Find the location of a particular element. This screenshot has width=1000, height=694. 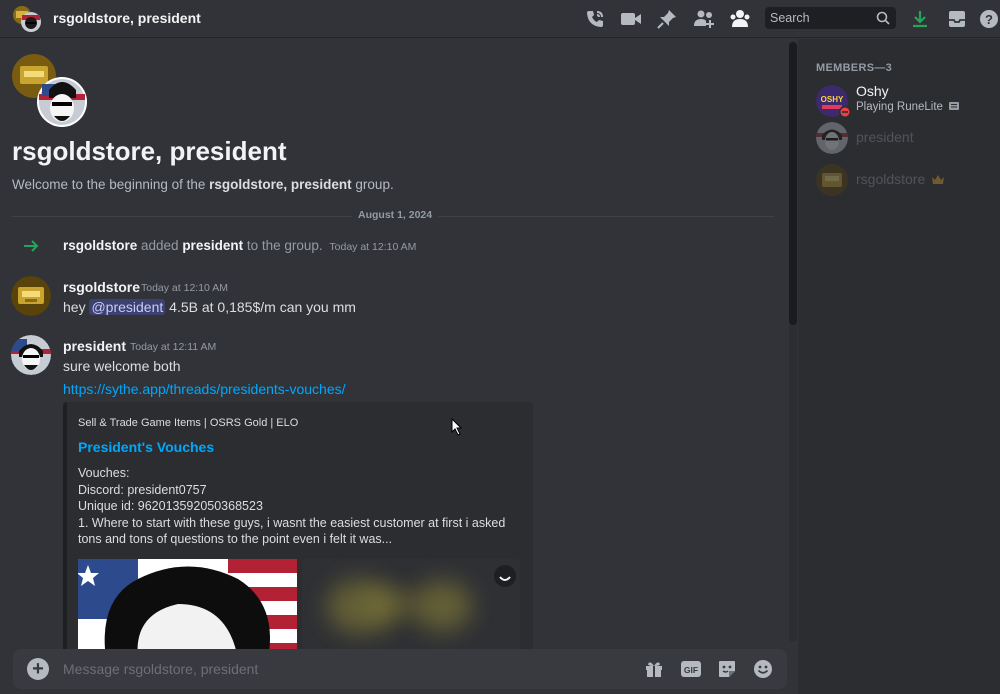

download-icon is located at coordinates (920, 19).